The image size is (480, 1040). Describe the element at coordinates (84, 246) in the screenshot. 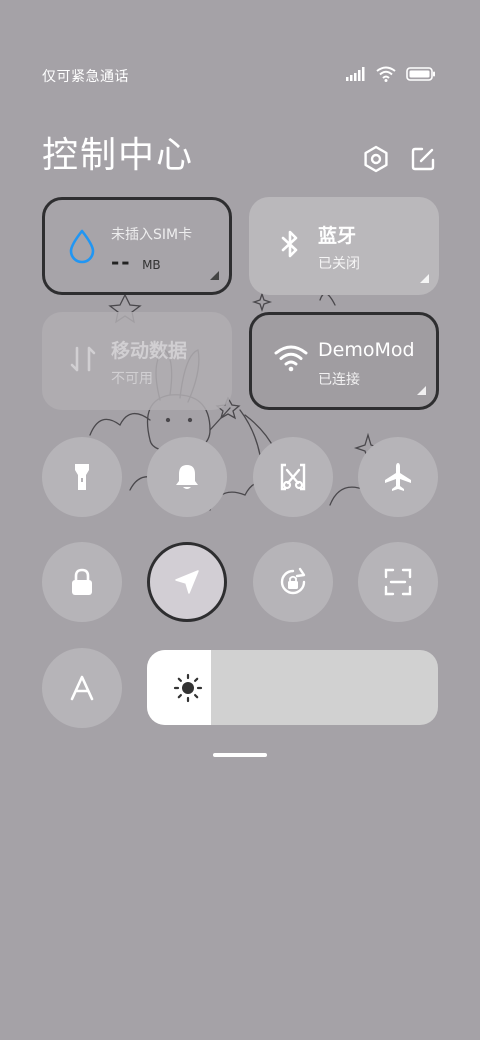

I see `water-drop-icon` at that location.